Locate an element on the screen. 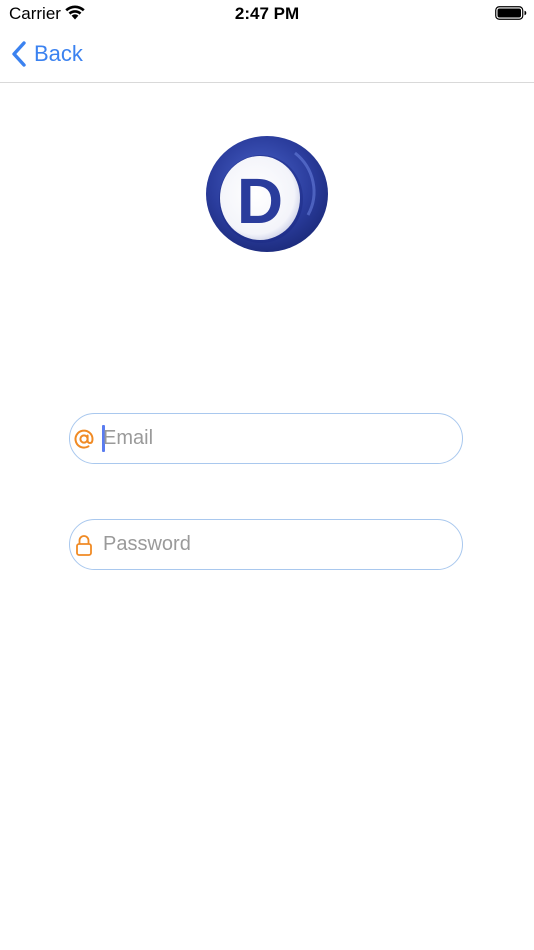 Image resolution: width=534 pixels, height=950 pixels. password-input is located at coordinates (282, 544).